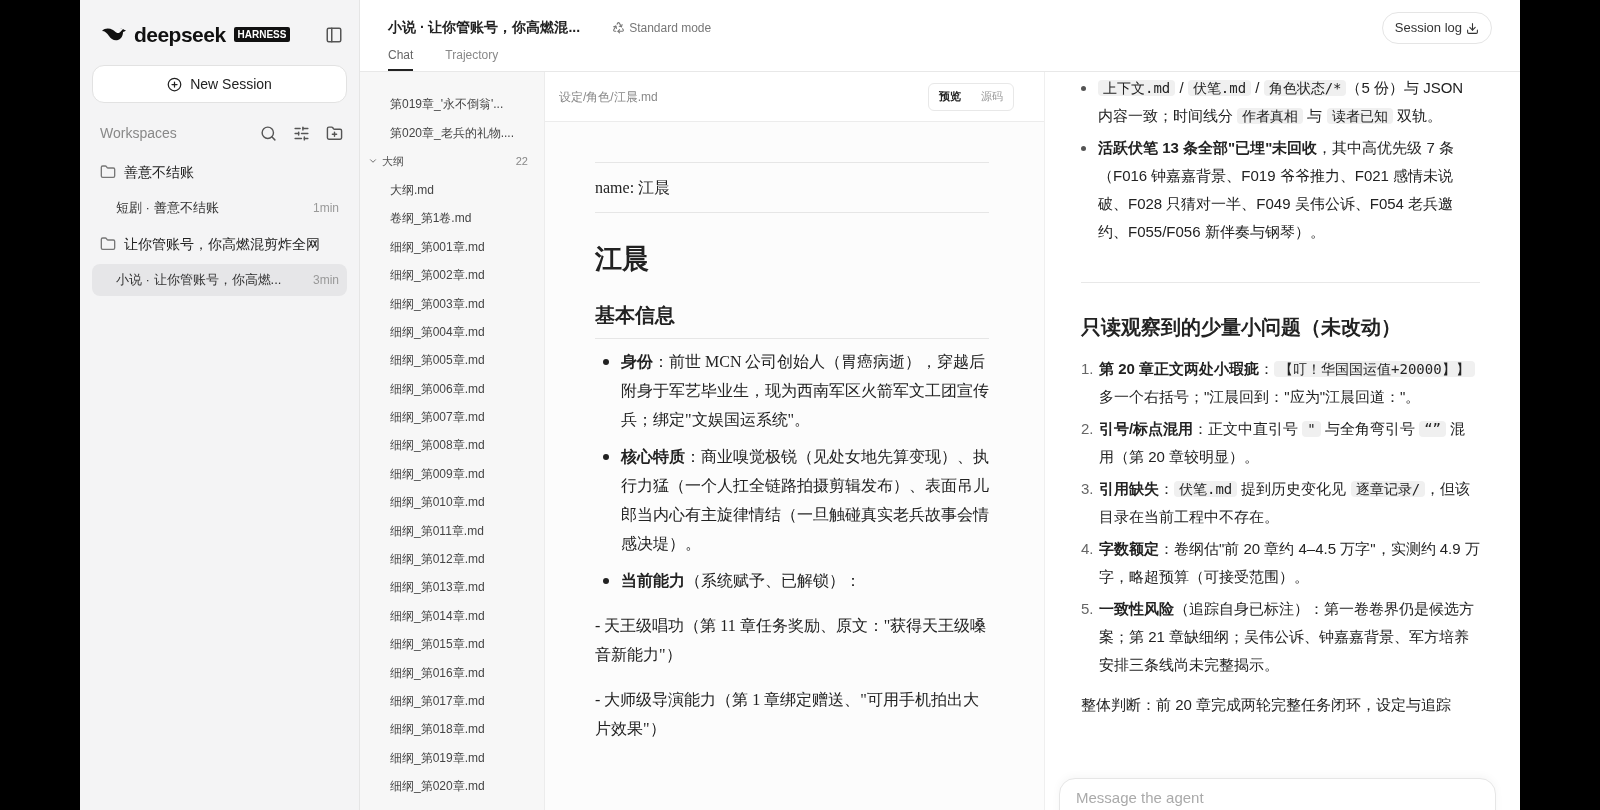 Image resolution: width=1600 pixels, height=810 pixels. What do you see at coordinates (1088, 369) in the screenshot?
I see `list-number: 1.` at bounding box center [1088, 369].